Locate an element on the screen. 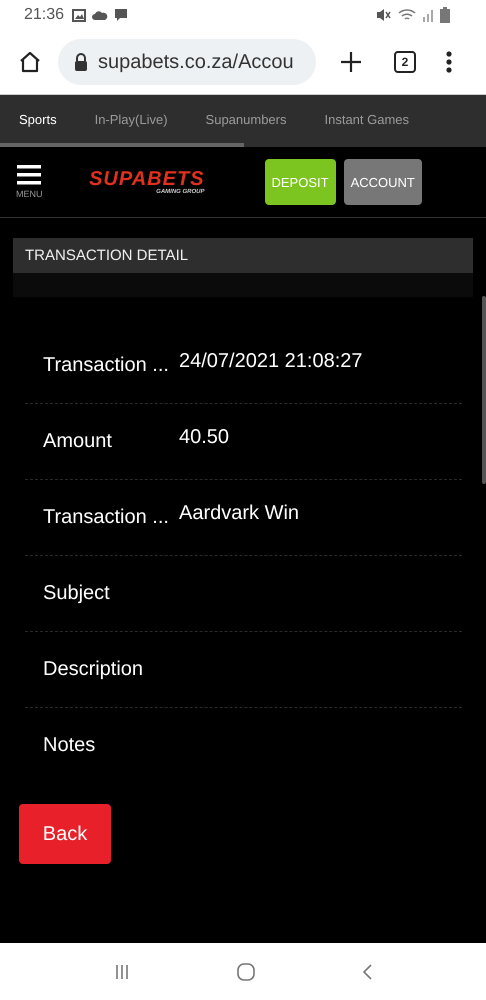 The width and height of the screenshot is (486, 1000). account-button: ACCOUNT is located at coordinates (383, 182).